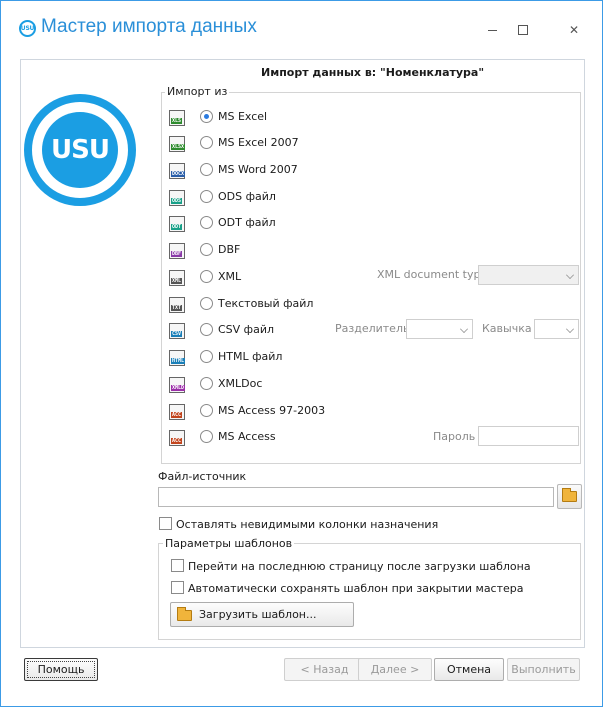 This screenshot has height=707, width=603. What do you see at coordinates (507, 328) in the screenshot?
I see `quote-label: Кавычка` at bounding box center [507, 328].